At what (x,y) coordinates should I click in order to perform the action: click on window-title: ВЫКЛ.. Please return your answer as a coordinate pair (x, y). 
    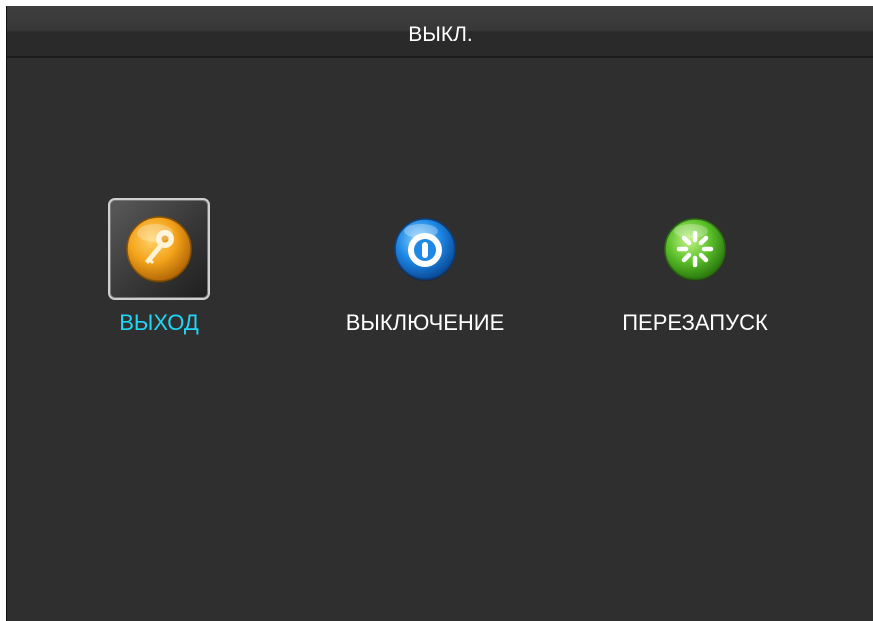
    Looking at the image, I should click on (440, 34).